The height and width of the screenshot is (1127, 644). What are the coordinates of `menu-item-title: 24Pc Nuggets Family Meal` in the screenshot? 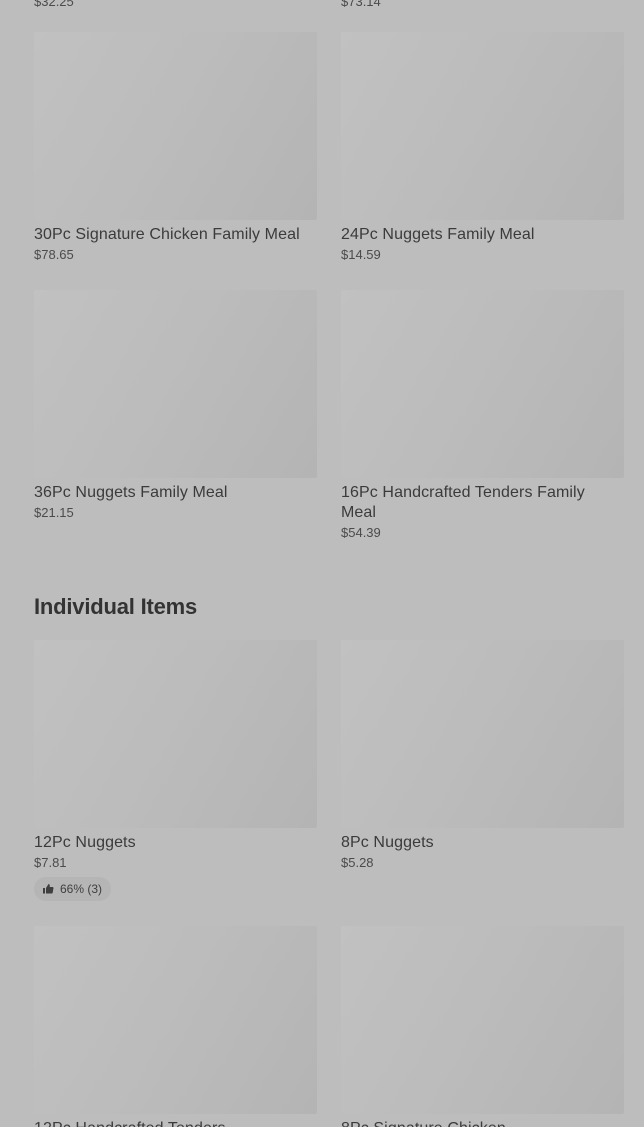 It's located at (438, 234).